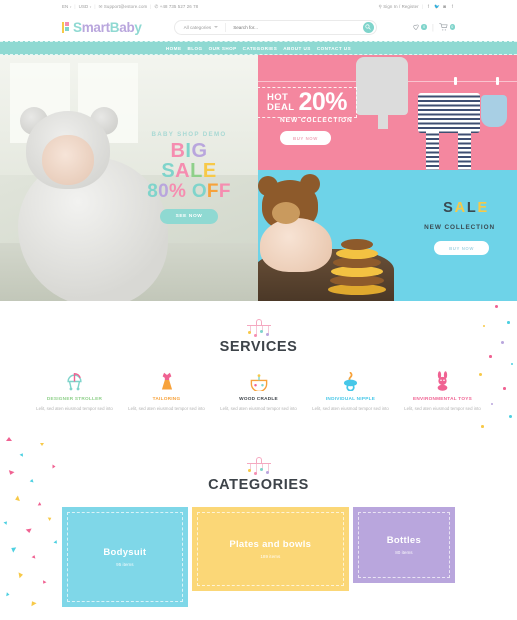  I want to click on blue-sale-letter-3: L, so click(472, 208).